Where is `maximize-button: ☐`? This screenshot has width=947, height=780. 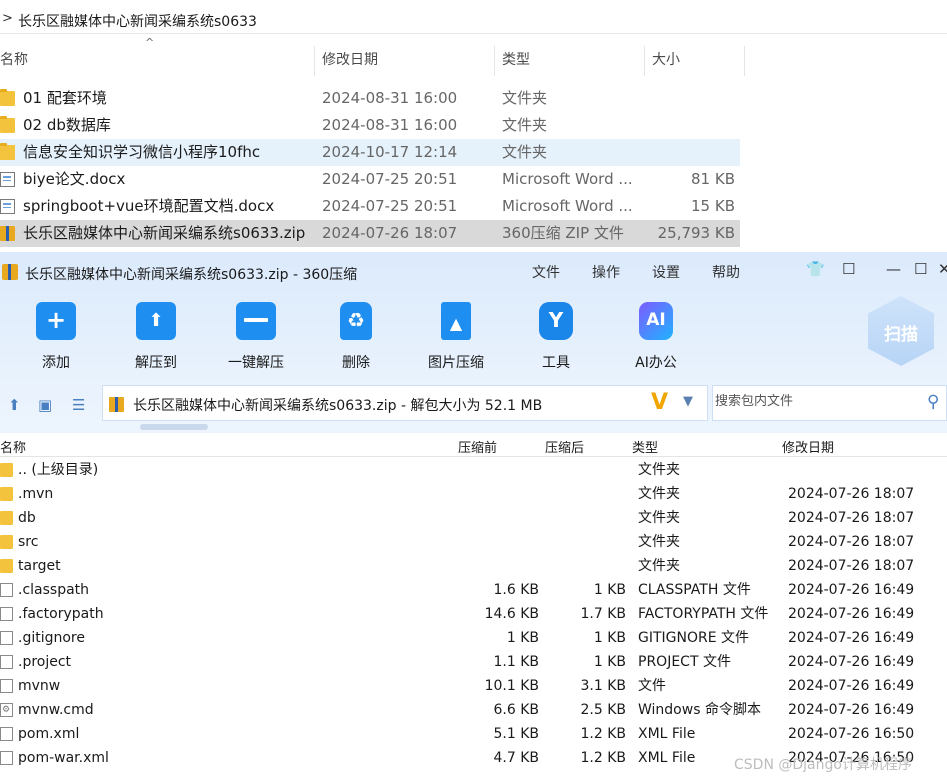
maximize-button: ☐ is located at coordinates (920, 269).